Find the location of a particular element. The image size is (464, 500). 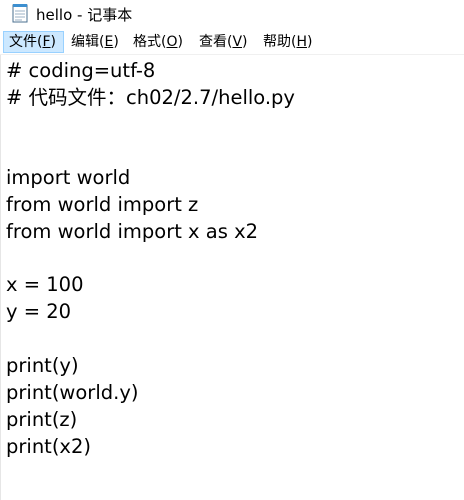

code-line-5: import world is located at coordinates (68, 177).